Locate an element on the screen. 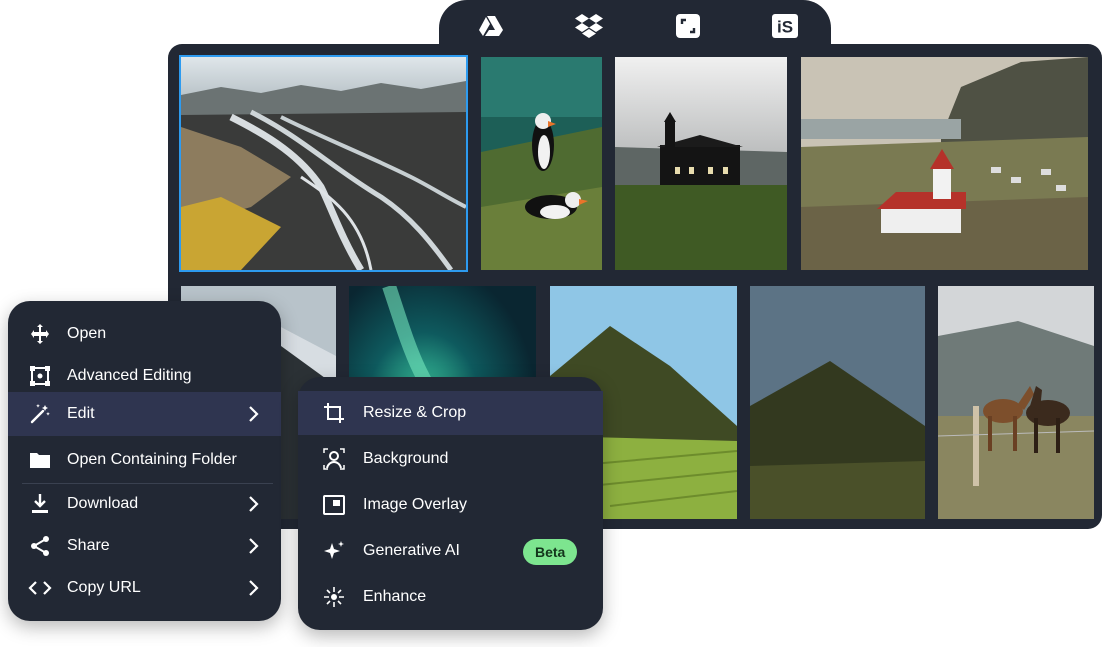 This screenshot has width=1102, height=647. download-icon is located at coordinates (40, 504).